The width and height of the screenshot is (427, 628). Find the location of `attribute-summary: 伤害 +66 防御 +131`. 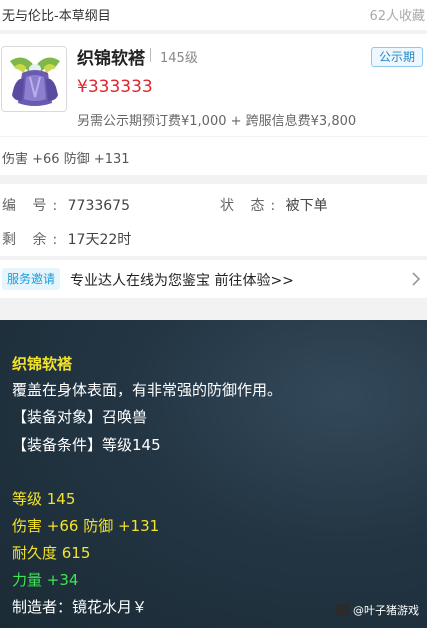

attribute-summary: 伤害 +66 防御 +131 is located at coordinates (213, 156).